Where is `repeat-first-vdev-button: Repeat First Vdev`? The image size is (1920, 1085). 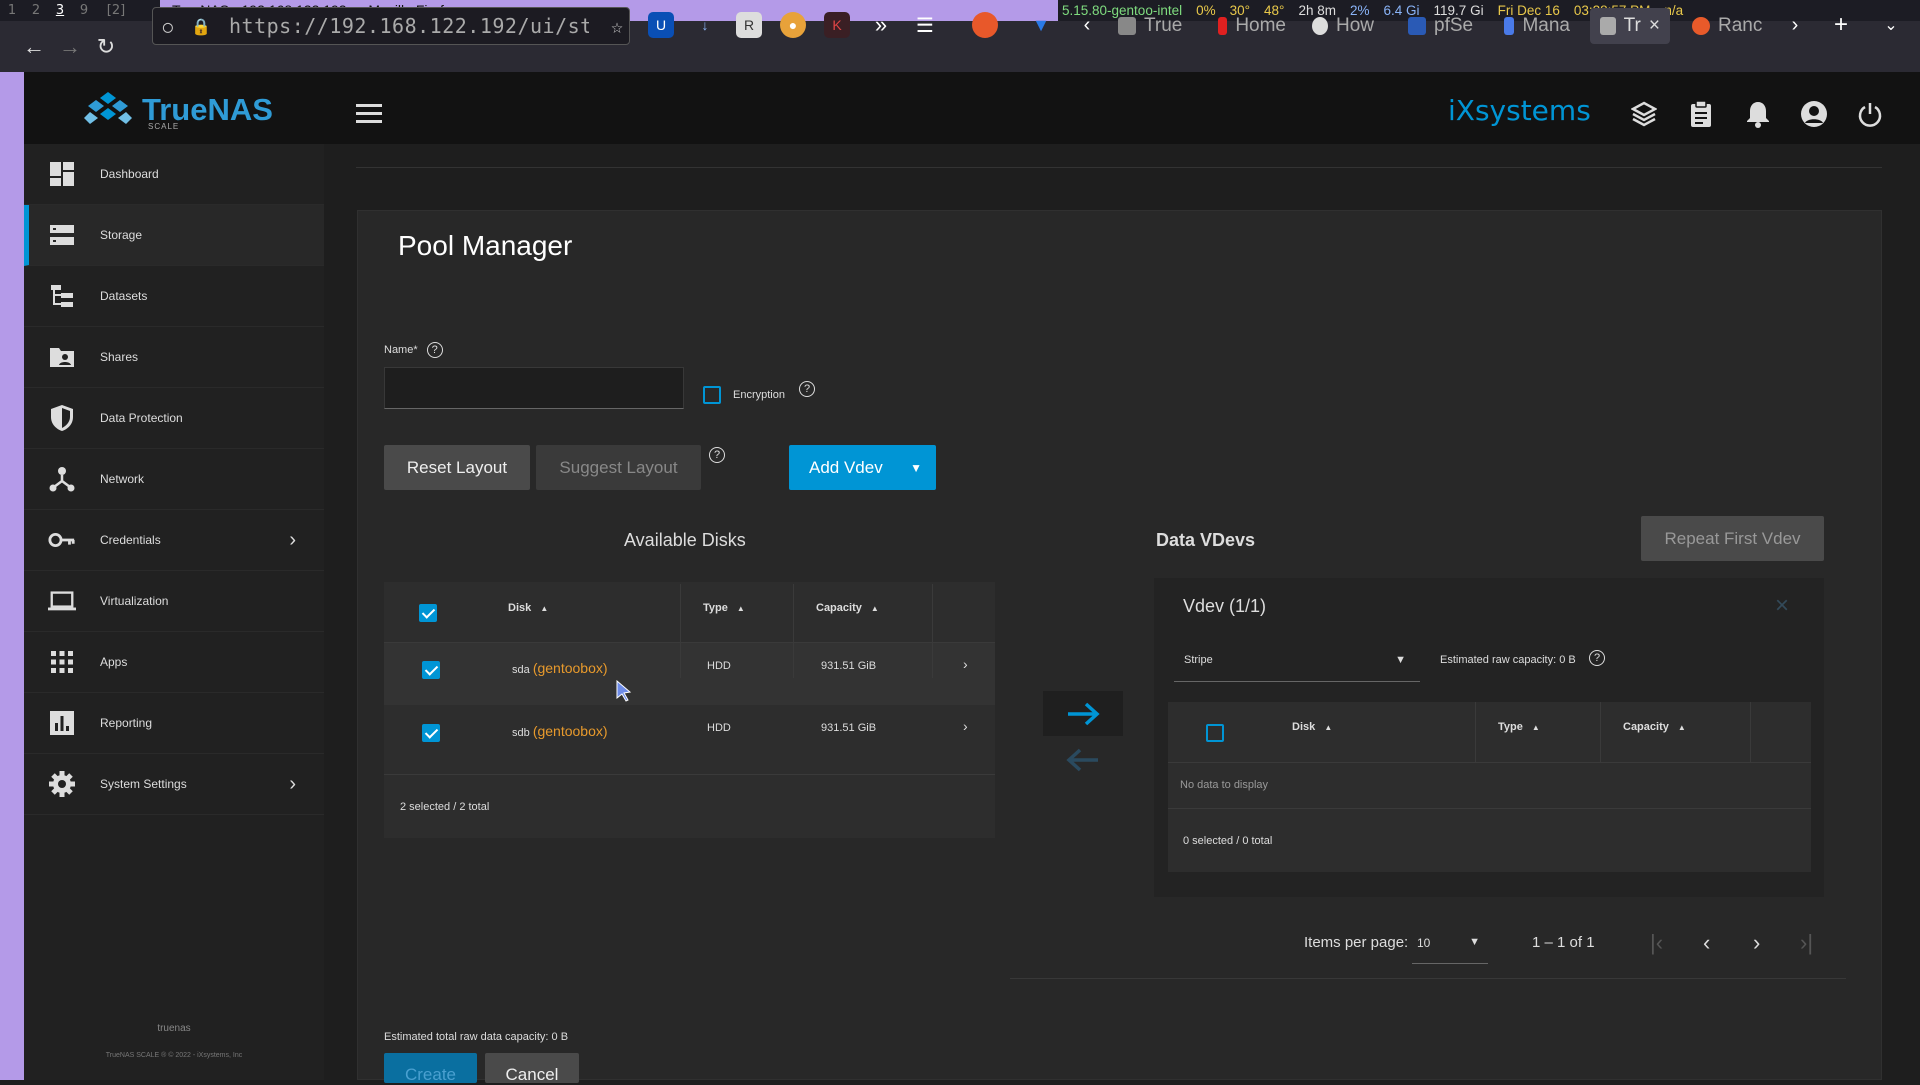 repeat-first-vdev-button: Repeat First Vdev is located at coordinates (1732, 538).